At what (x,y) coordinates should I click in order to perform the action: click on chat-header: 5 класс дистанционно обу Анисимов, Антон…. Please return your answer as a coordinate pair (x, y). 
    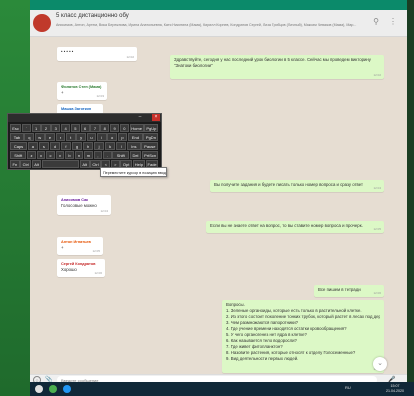
    Looking at the image, I should click on (218, 23).